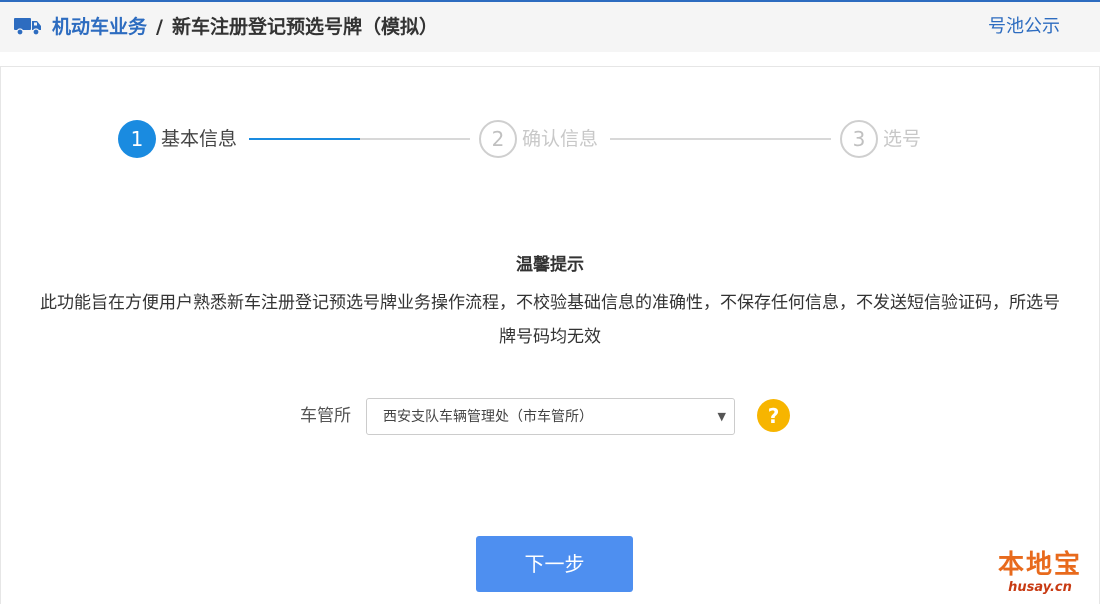  I want to click on watermark-line1: 本地宝, so click(1039, 565).